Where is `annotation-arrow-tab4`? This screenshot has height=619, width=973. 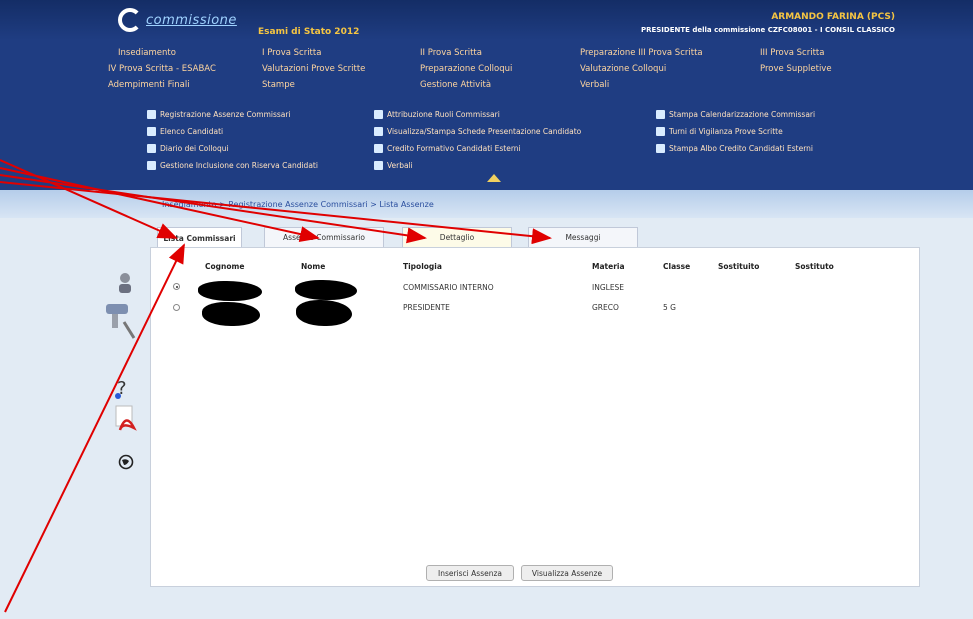 annotation-arrow-tab4 is located at coordinates (276, 213).